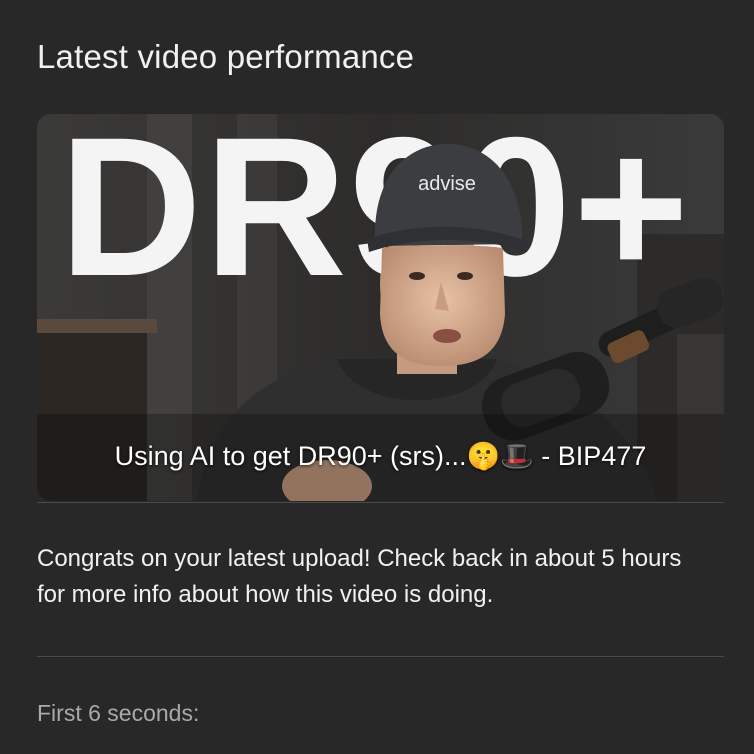 This screenshot has height=754, width=754. I want to click on divider-top, so click(380, 502).